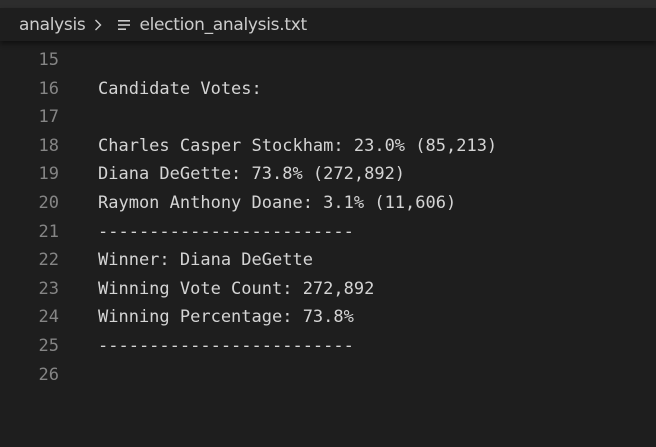 Image resolution: width=656 pixels, height=447 pixels. What do you see at coordinates (328, 375) in the screenshot?
I see `code-line: 26` at bounding box center [328, 375].